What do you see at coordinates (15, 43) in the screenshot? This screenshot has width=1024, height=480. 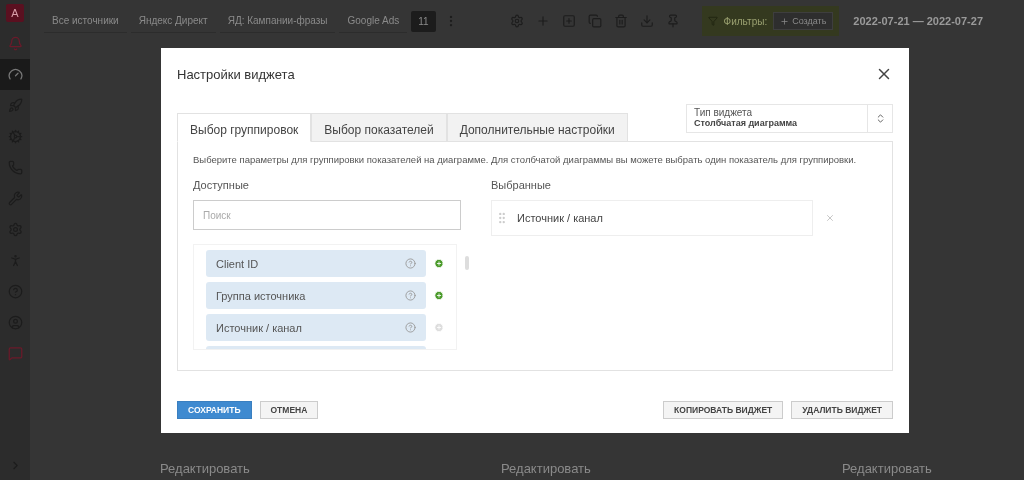 I see `bell-icon` at bounding box center [15, 43].